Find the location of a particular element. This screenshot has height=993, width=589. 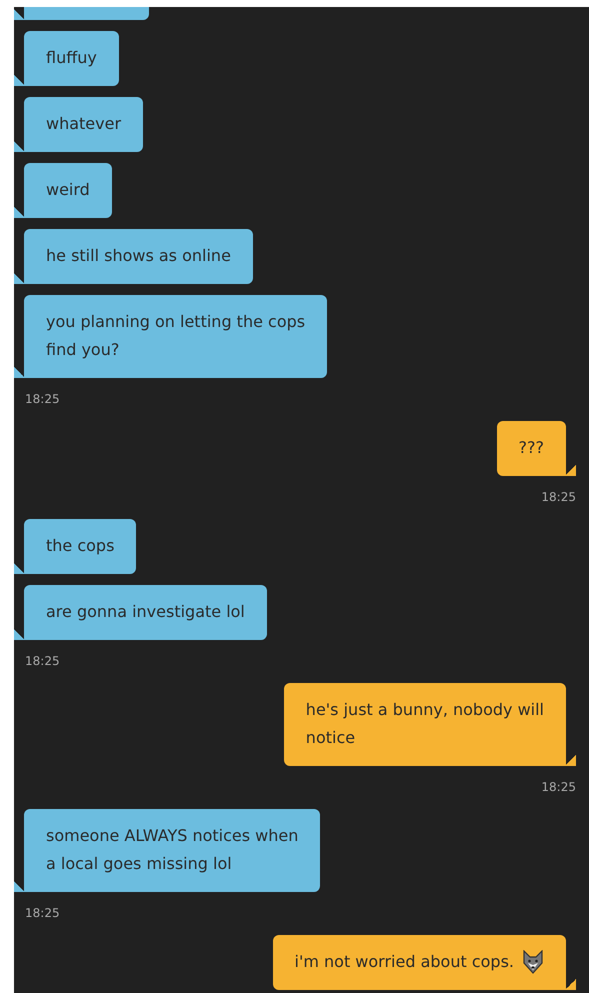

message-bubble: he still shows as online is located at coordinates (133, 256).